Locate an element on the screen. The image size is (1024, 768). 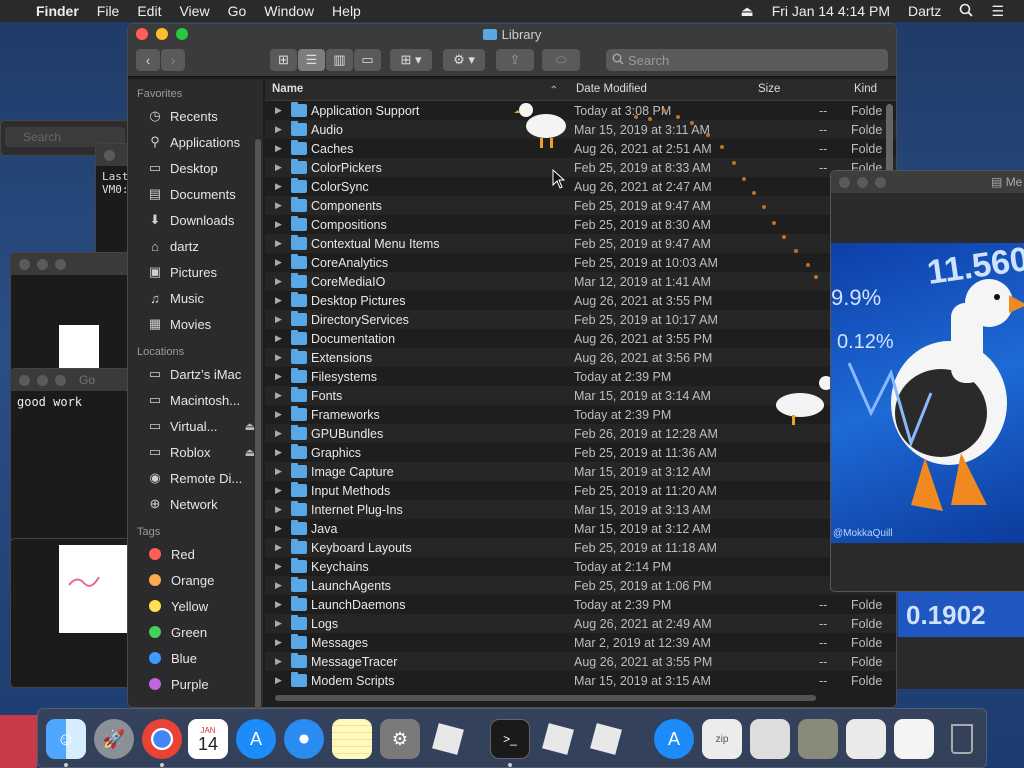
menu-view: View is located at coordinates (194, 11).